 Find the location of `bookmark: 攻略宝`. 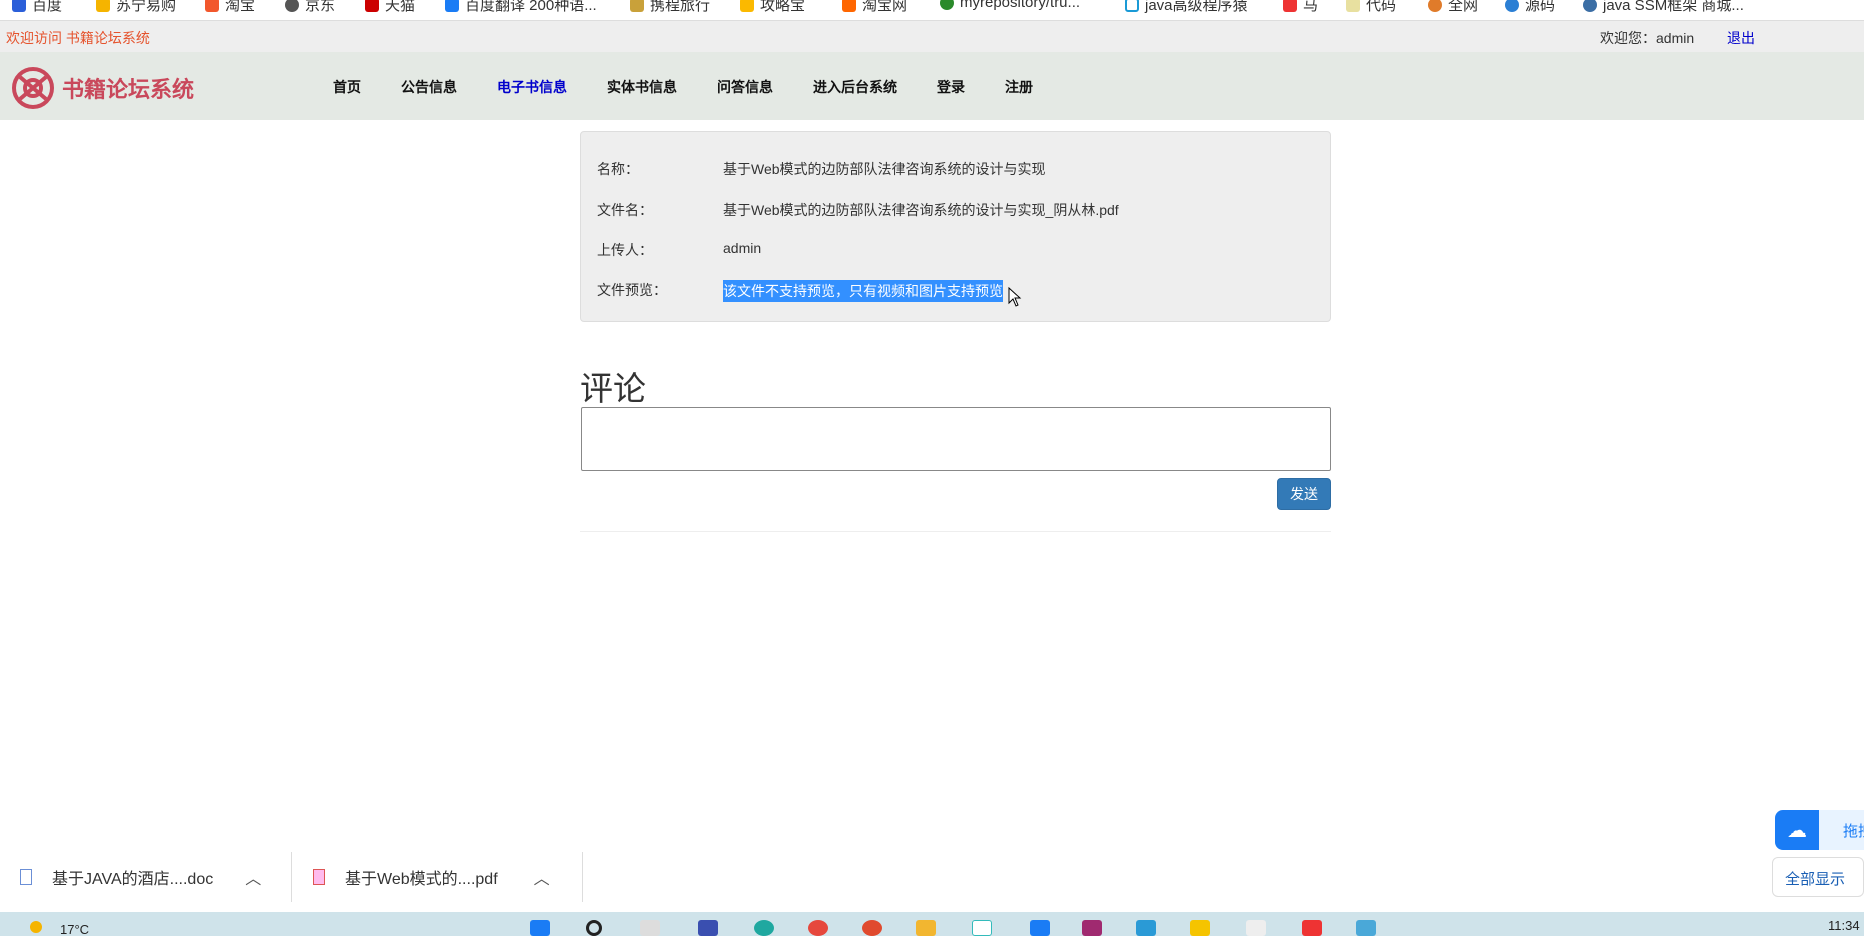

bookmark: 攻略宝 is located at coordinates (772, 7).